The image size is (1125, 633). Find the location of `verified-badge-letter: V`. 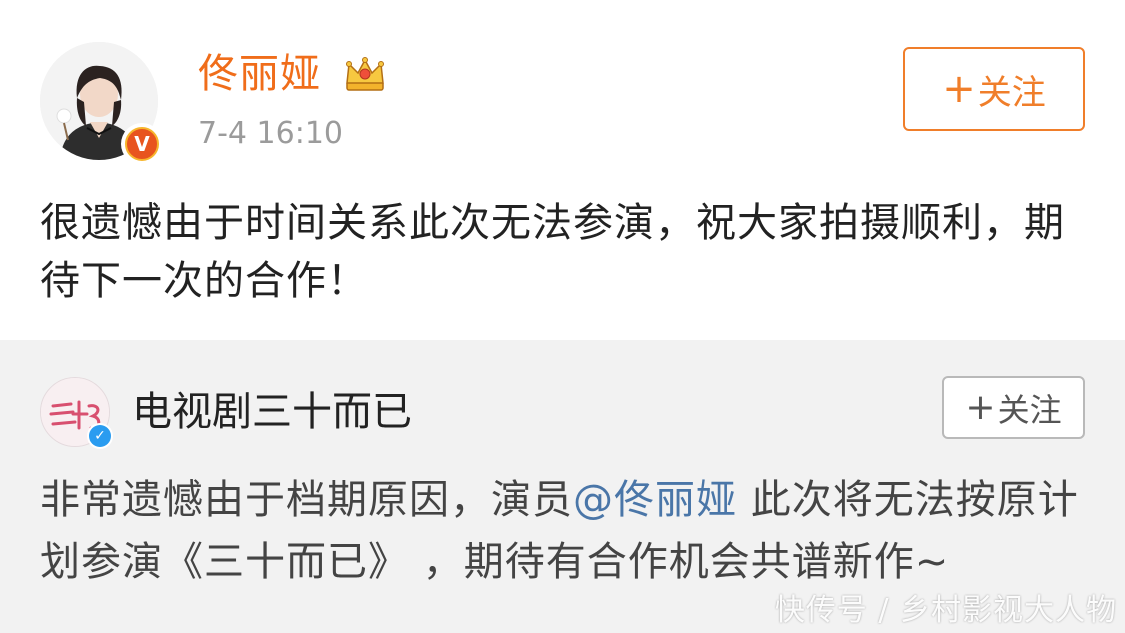

verified-badge-letter: V is located at coordinates (142, 144).